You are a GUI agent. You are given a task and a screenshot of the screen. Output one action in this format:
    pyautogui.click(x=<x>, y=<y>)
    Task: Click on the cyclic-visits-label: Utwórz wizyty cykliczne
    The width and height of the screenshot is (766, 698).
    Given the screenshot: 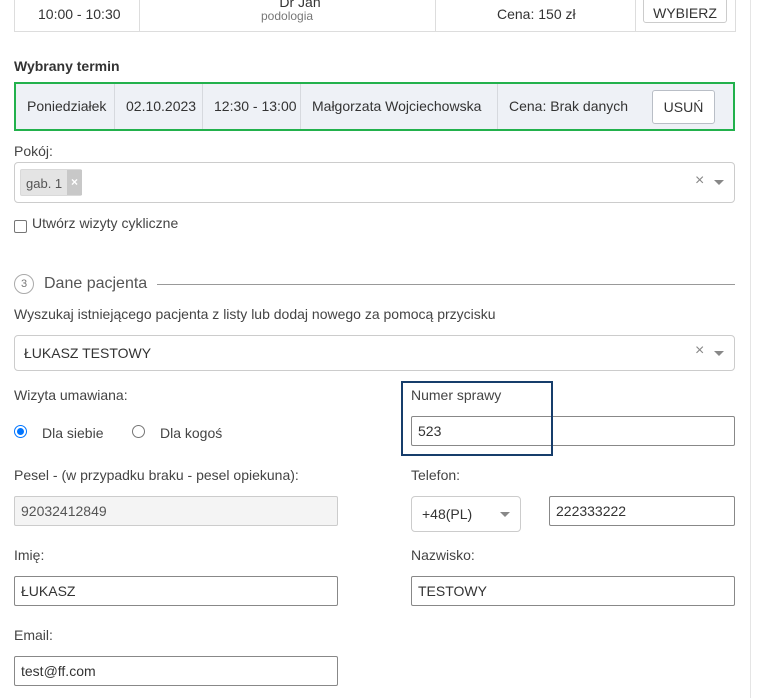 What is the action you would take?
    pyautogui.click(x=105, y=223)
    